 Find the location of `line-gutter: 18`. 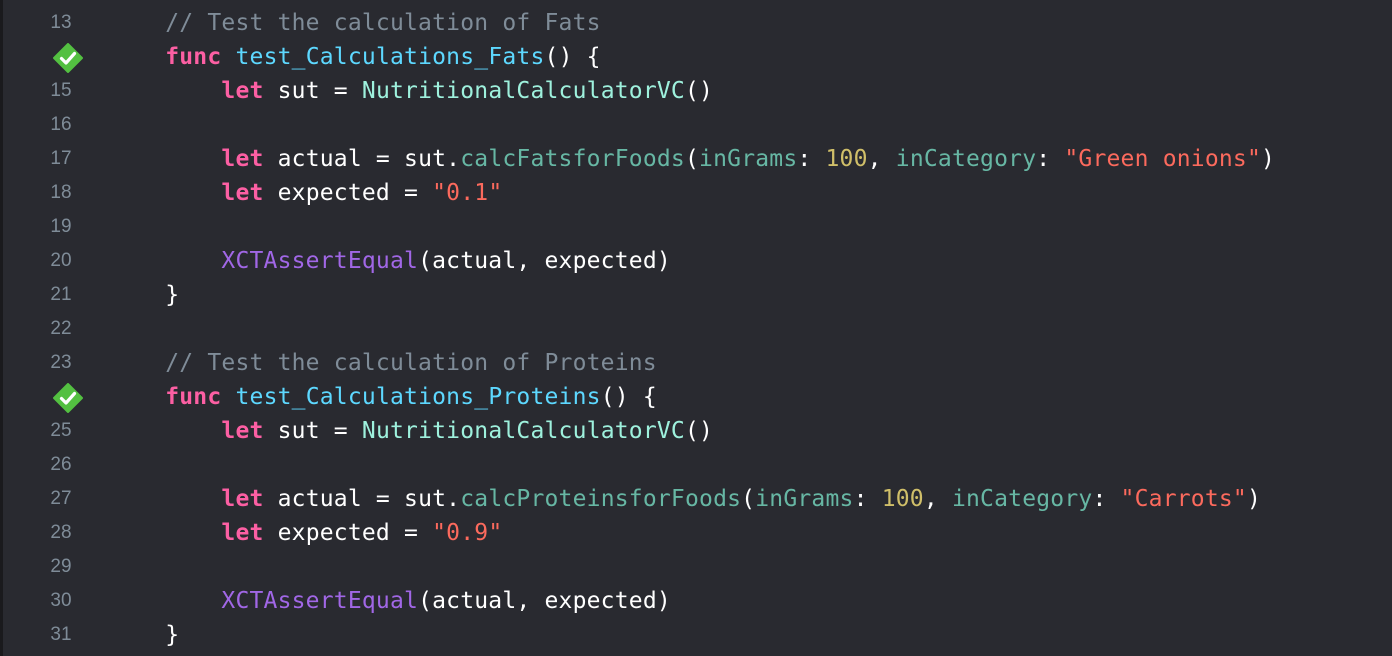

line-gutter: 18 is located at coordinates (56, 193).